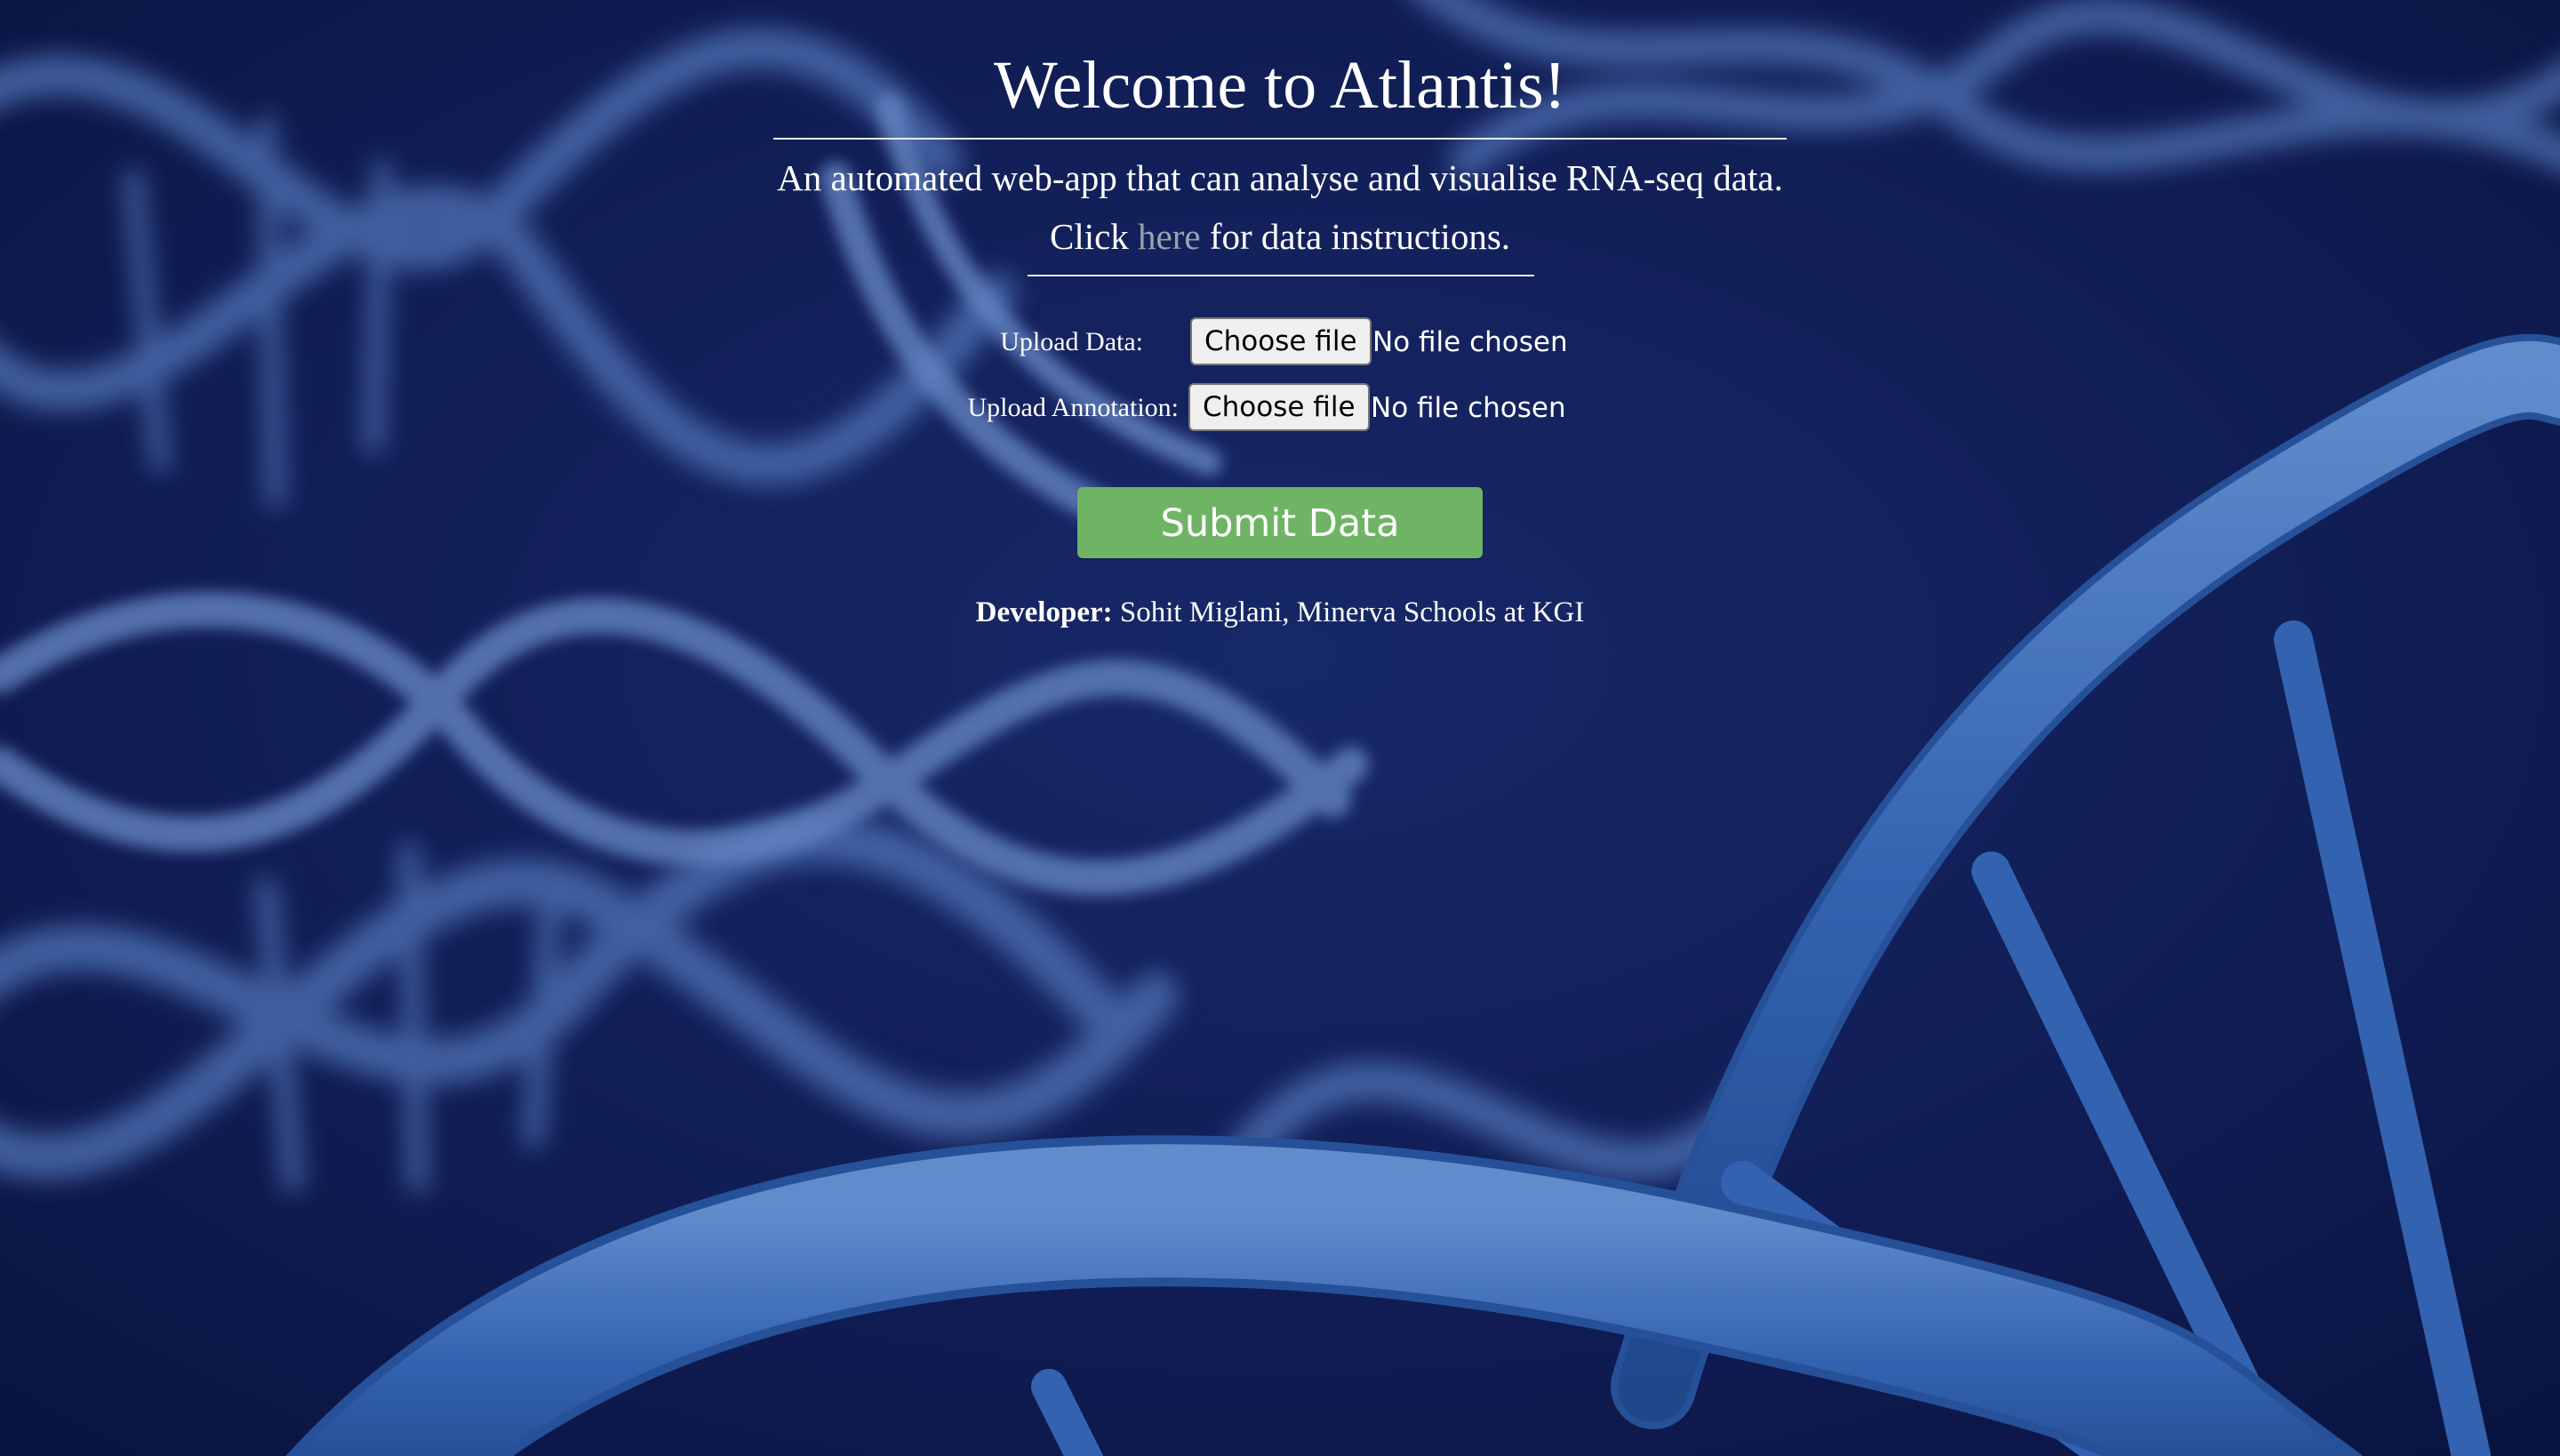 This screenshot has width=2560, height=1456. I want to click on developer-label: Developer:, so click(1044, 612).